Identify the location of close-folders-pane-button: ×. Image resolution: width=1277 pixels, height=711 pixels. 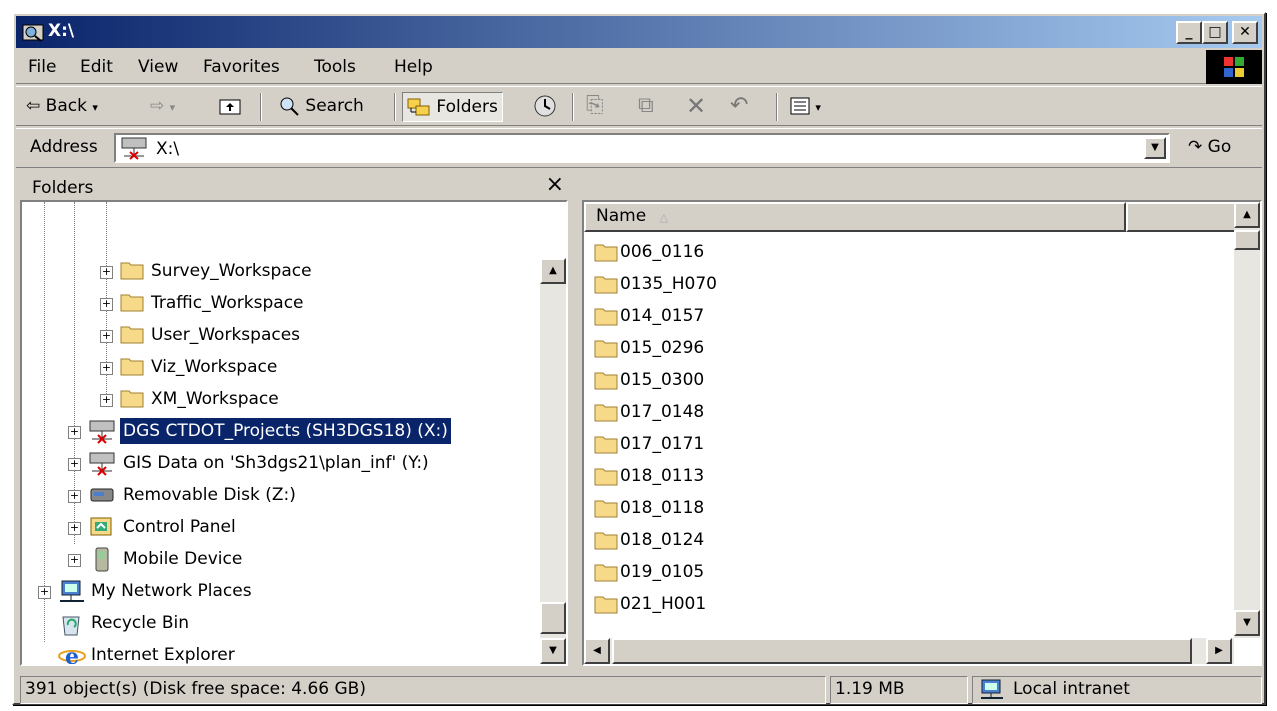
(555, 184).